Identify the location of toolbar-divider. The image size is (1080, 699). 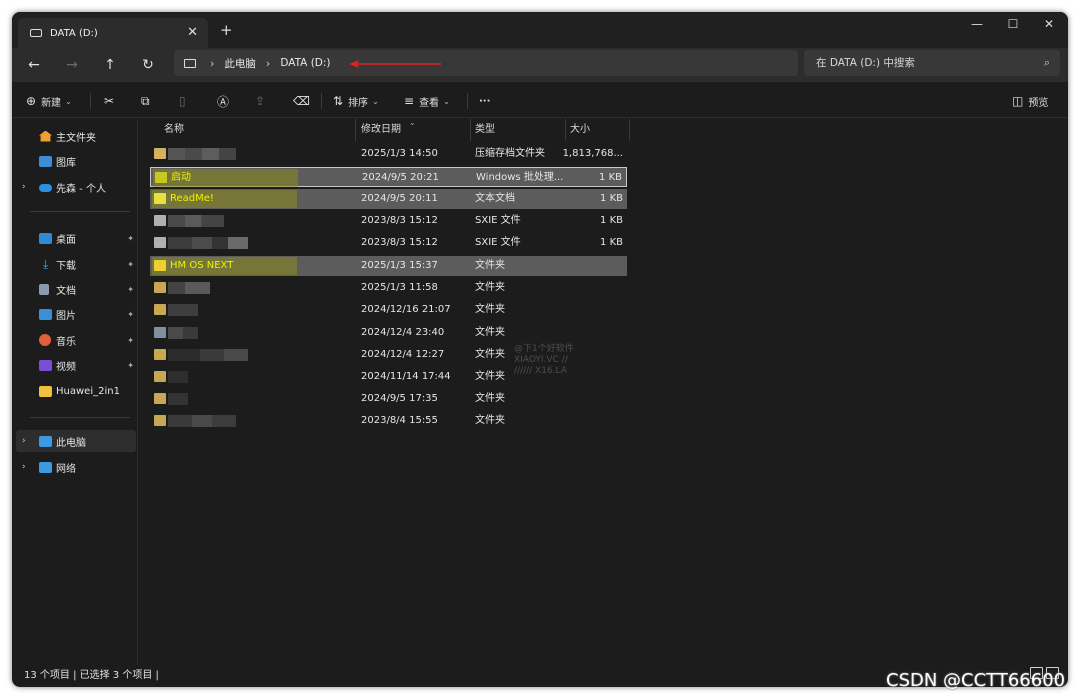
(467, 101).